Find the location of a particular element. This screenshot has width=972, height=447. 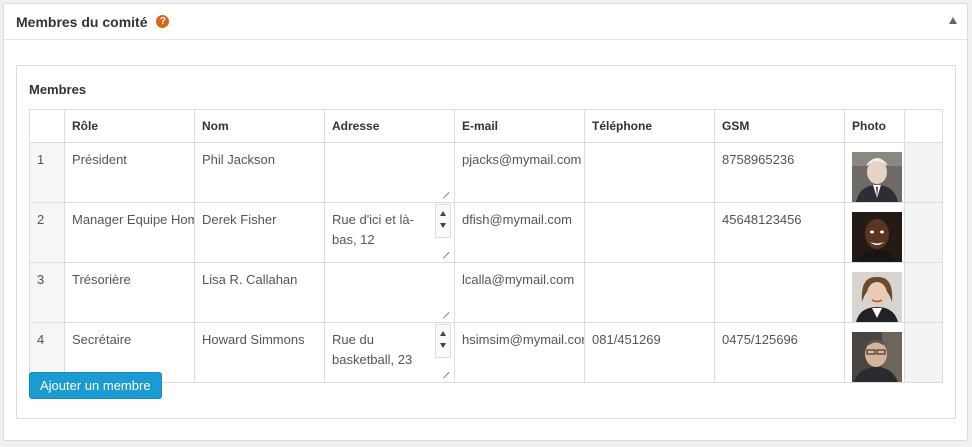

row-number: 1 is located at coordinates (47, 172).